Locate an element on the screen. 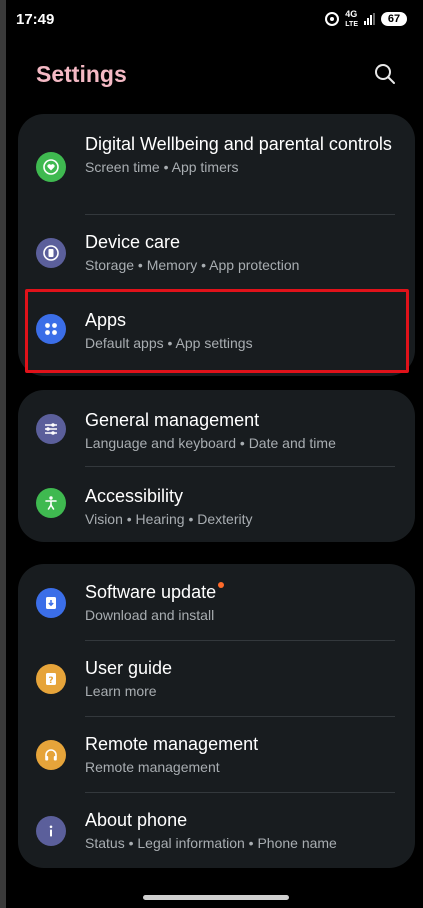  item-title: Accessibility is located at coordinates (134, 496).